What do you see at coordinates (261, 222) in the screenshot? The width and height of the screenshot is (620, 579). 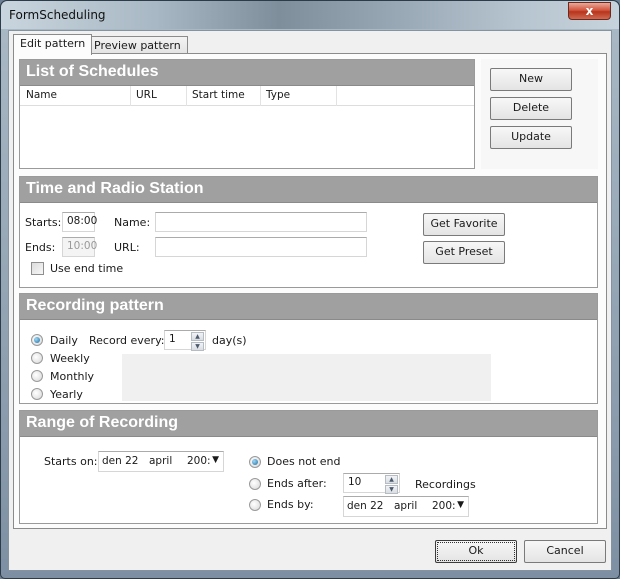 I see `name-input` at bounding box center [261, 222].